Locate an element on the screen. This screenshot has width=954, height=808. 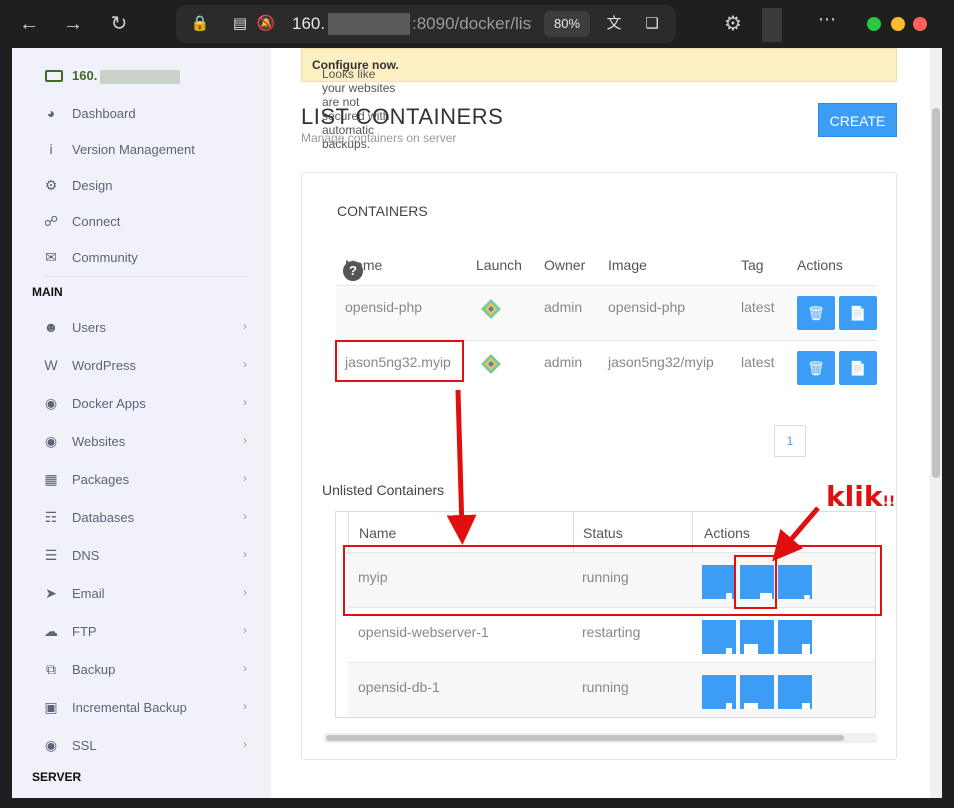
pagination-page-1: 1 is located at coordinates (790, 441).